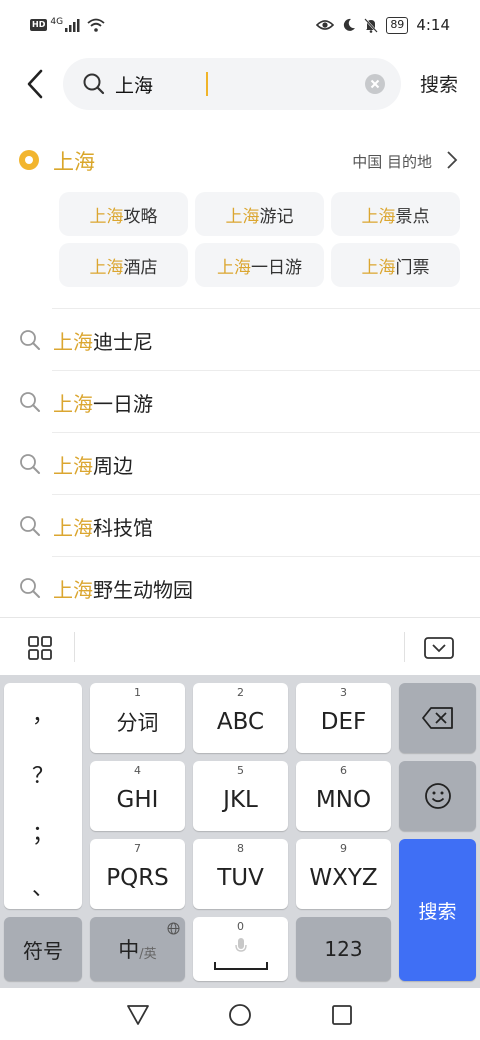 The image size is (480, 1040). Describe the element at coordinates (103, 404) in the screenshot. I see `suggestion-text: 上海一日游` at that location.